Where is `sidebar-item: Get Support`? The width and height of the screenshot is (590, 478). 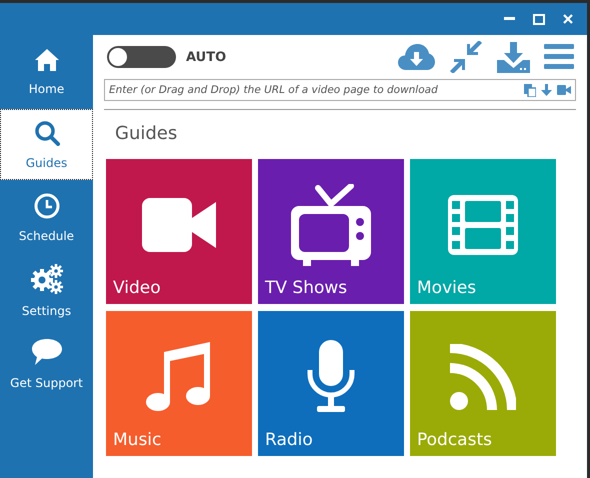
sidebar-item: Get Support is located at coordinates (46, 363).